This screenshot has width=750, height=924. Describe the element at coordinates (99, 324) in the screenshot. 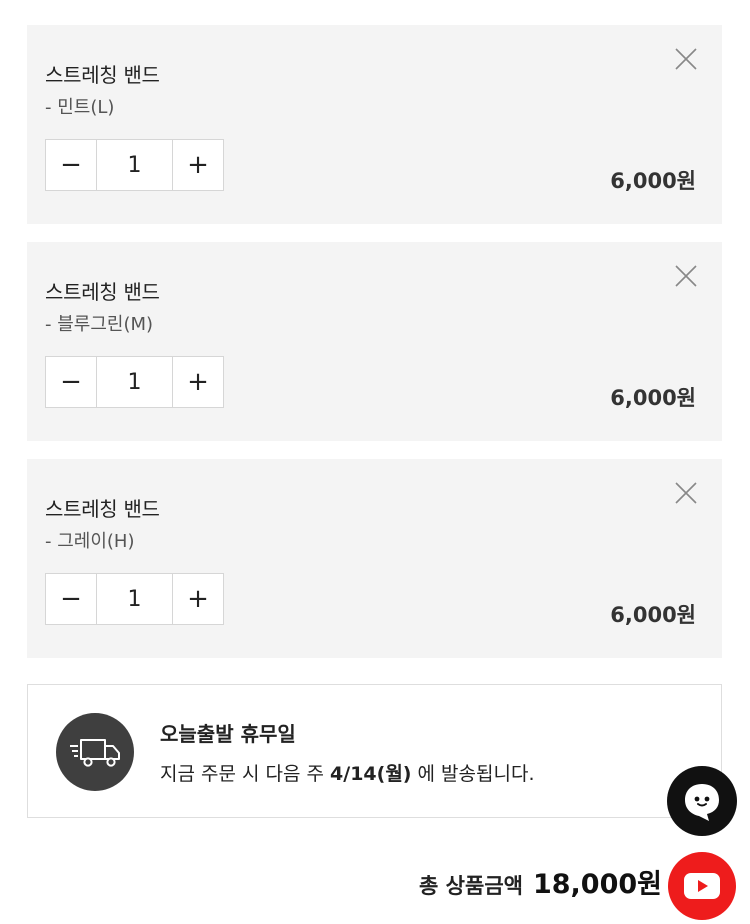

I see `item-option: - 블루그린(M)` at that location.